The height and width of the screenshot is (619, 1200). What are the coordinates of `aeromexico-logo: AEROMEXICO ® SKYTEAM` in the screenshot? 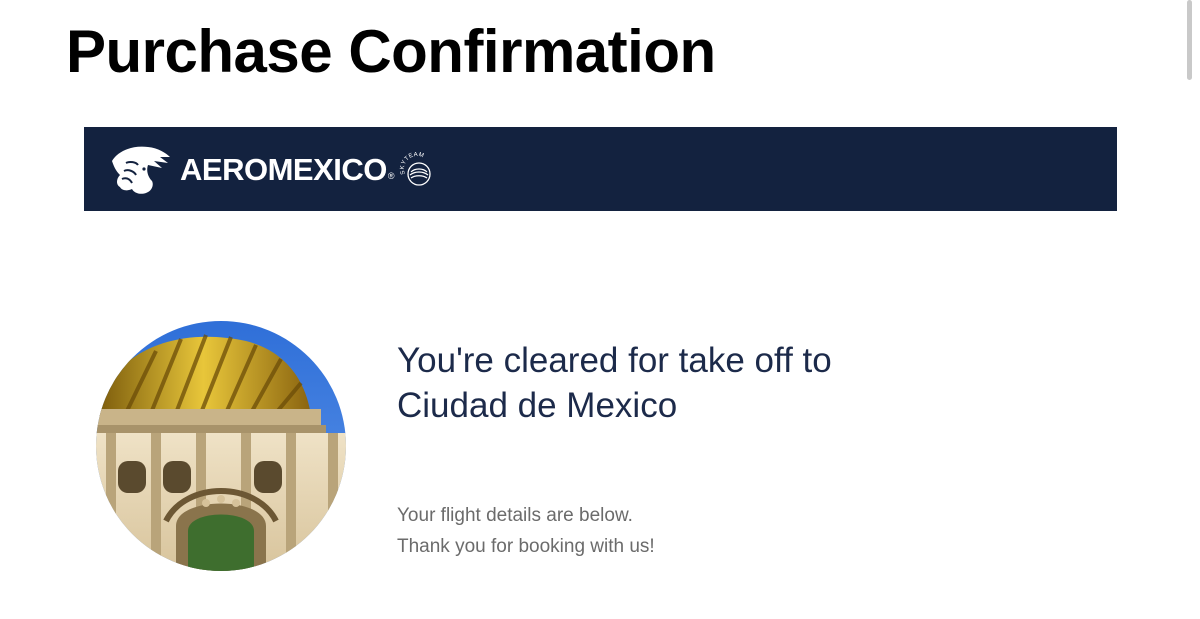 It's located at (272, 169).